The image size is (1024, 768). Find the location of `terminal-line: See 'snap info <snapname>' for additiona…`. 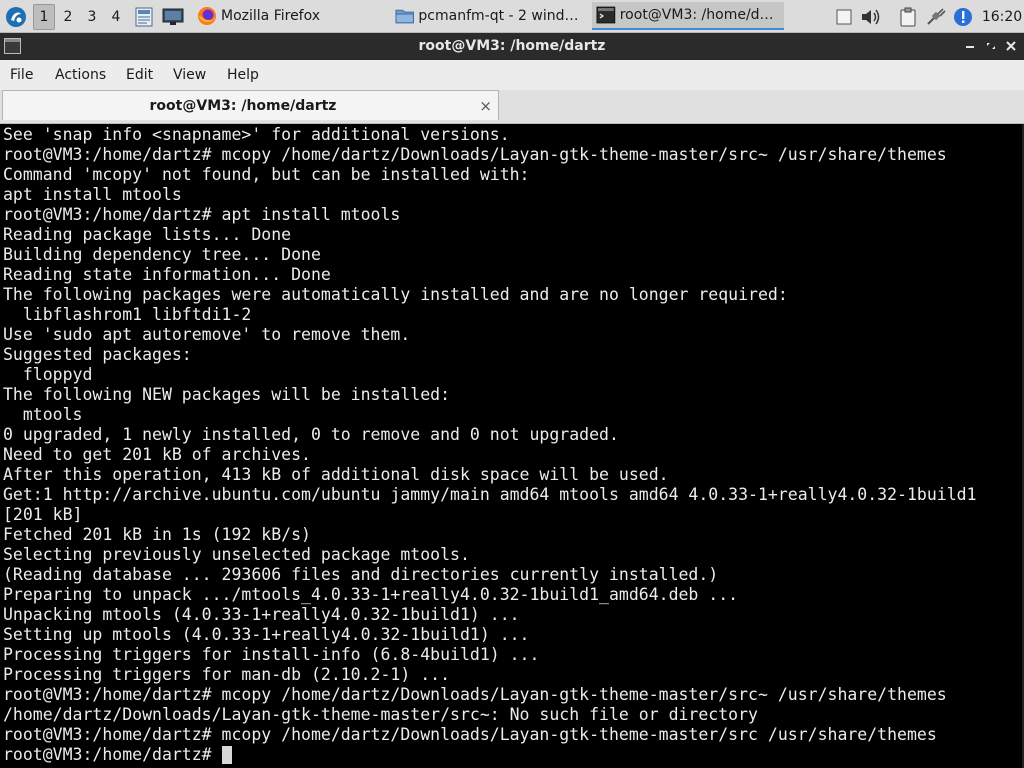

terminal-line: See 'snap info <snapname>' for additiona… is located at coordinates (256, 134).